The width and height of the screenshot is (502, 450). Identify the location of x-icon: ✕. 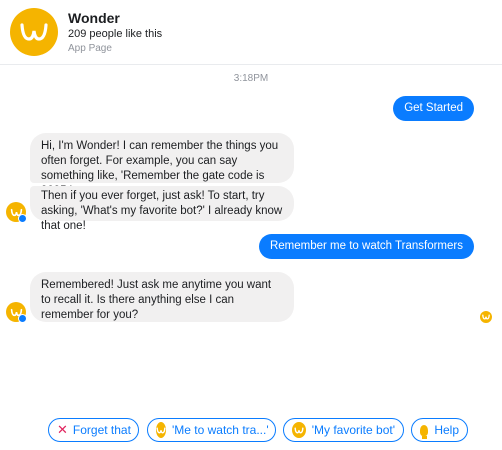
(62, 429).